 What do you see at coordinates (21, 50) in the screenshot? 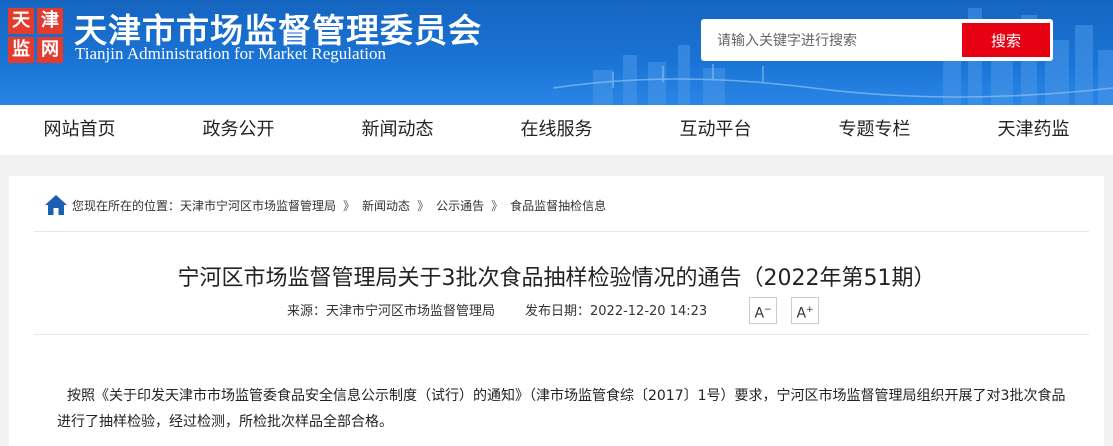
I see `logo-char: 监` at bounding box center [21, 50].